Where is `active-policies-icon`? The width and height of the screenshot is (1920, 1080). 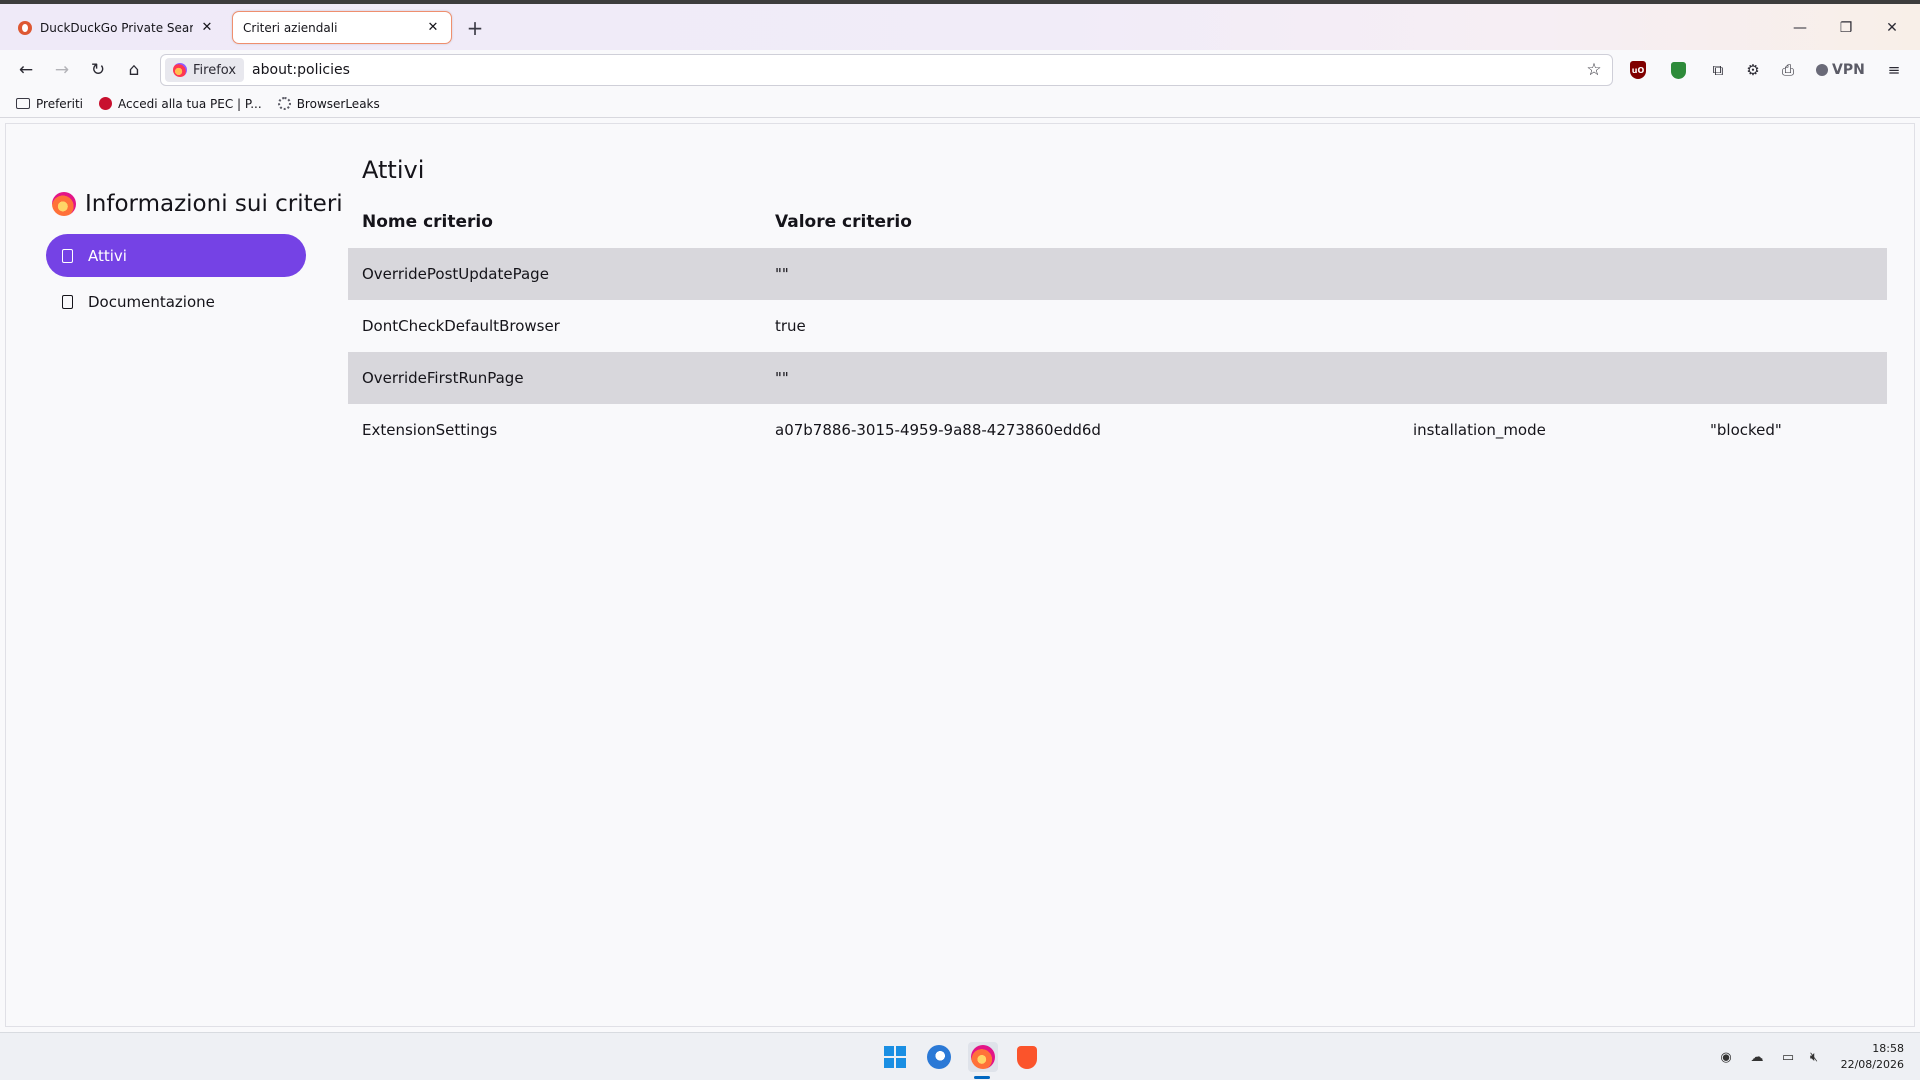 active-policies-icon is located at coordinates (67, 256).